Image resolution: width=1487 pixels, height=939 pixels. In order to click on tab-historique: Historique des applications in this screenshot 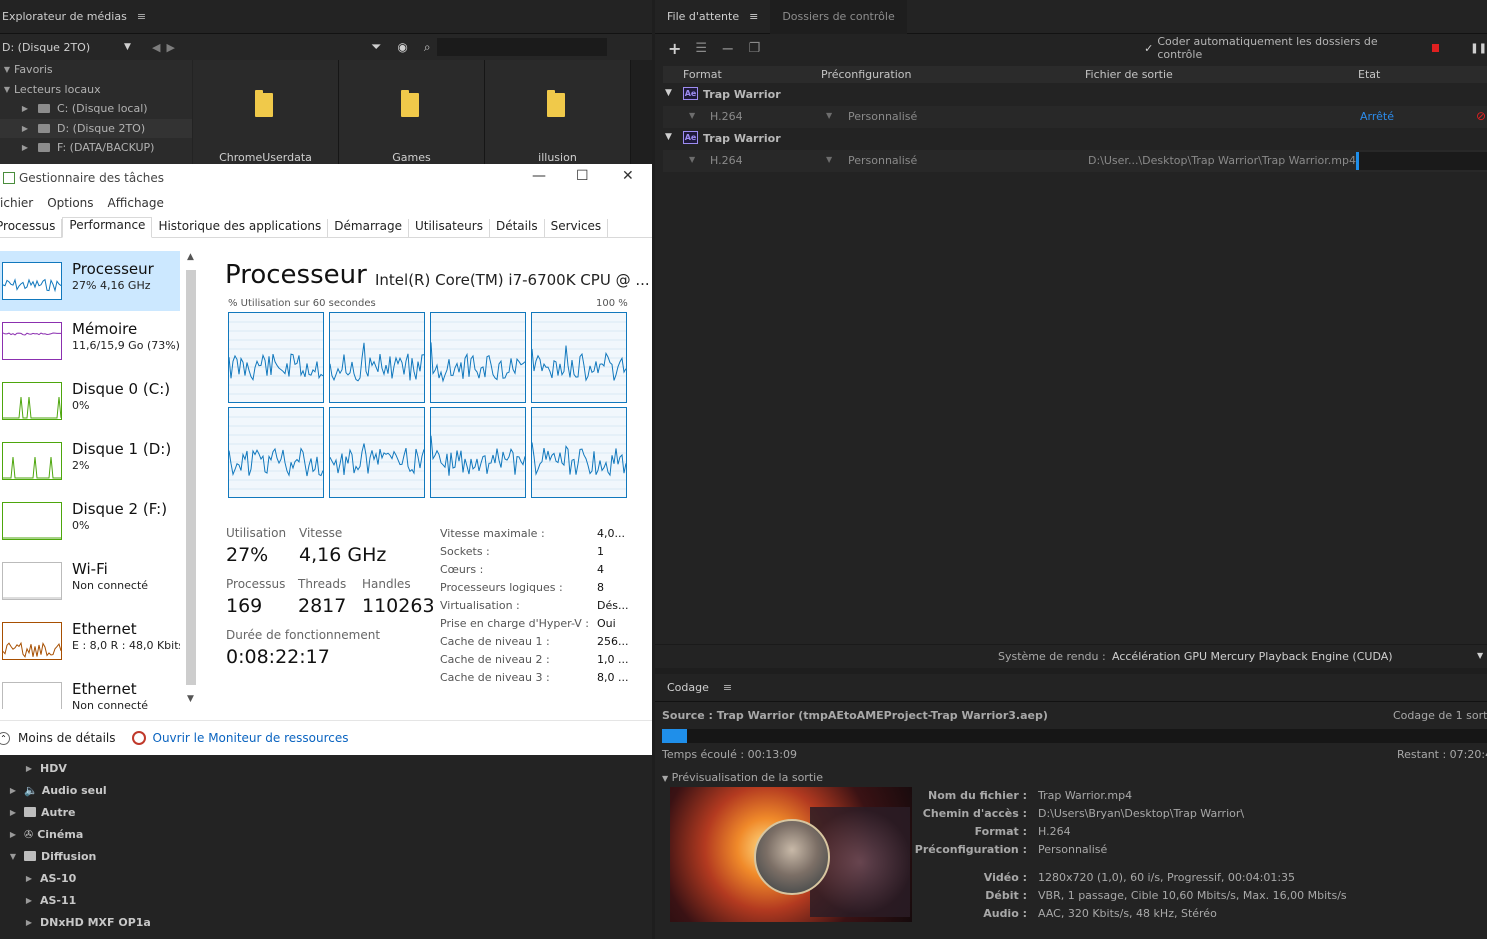, I will do `click(240, 228)`.